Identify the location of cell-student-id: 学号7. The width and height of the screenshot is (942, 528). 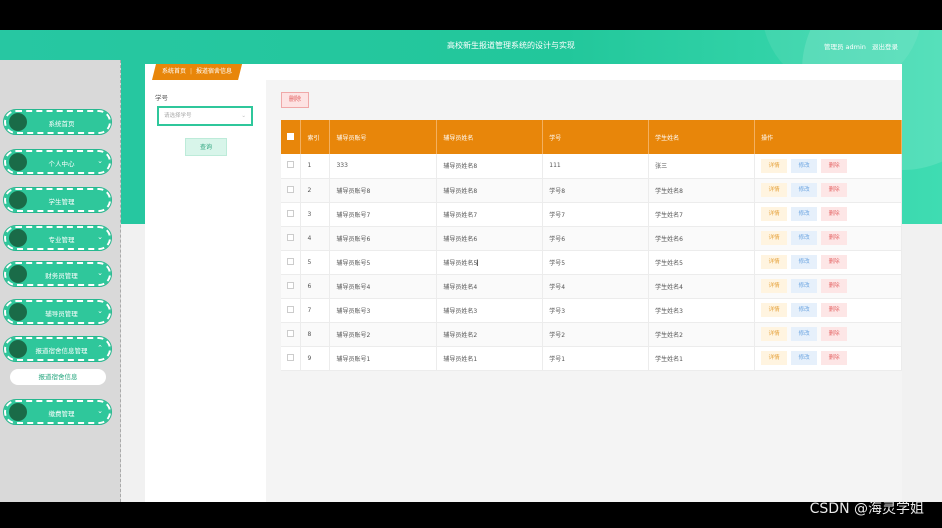
(596, 214).